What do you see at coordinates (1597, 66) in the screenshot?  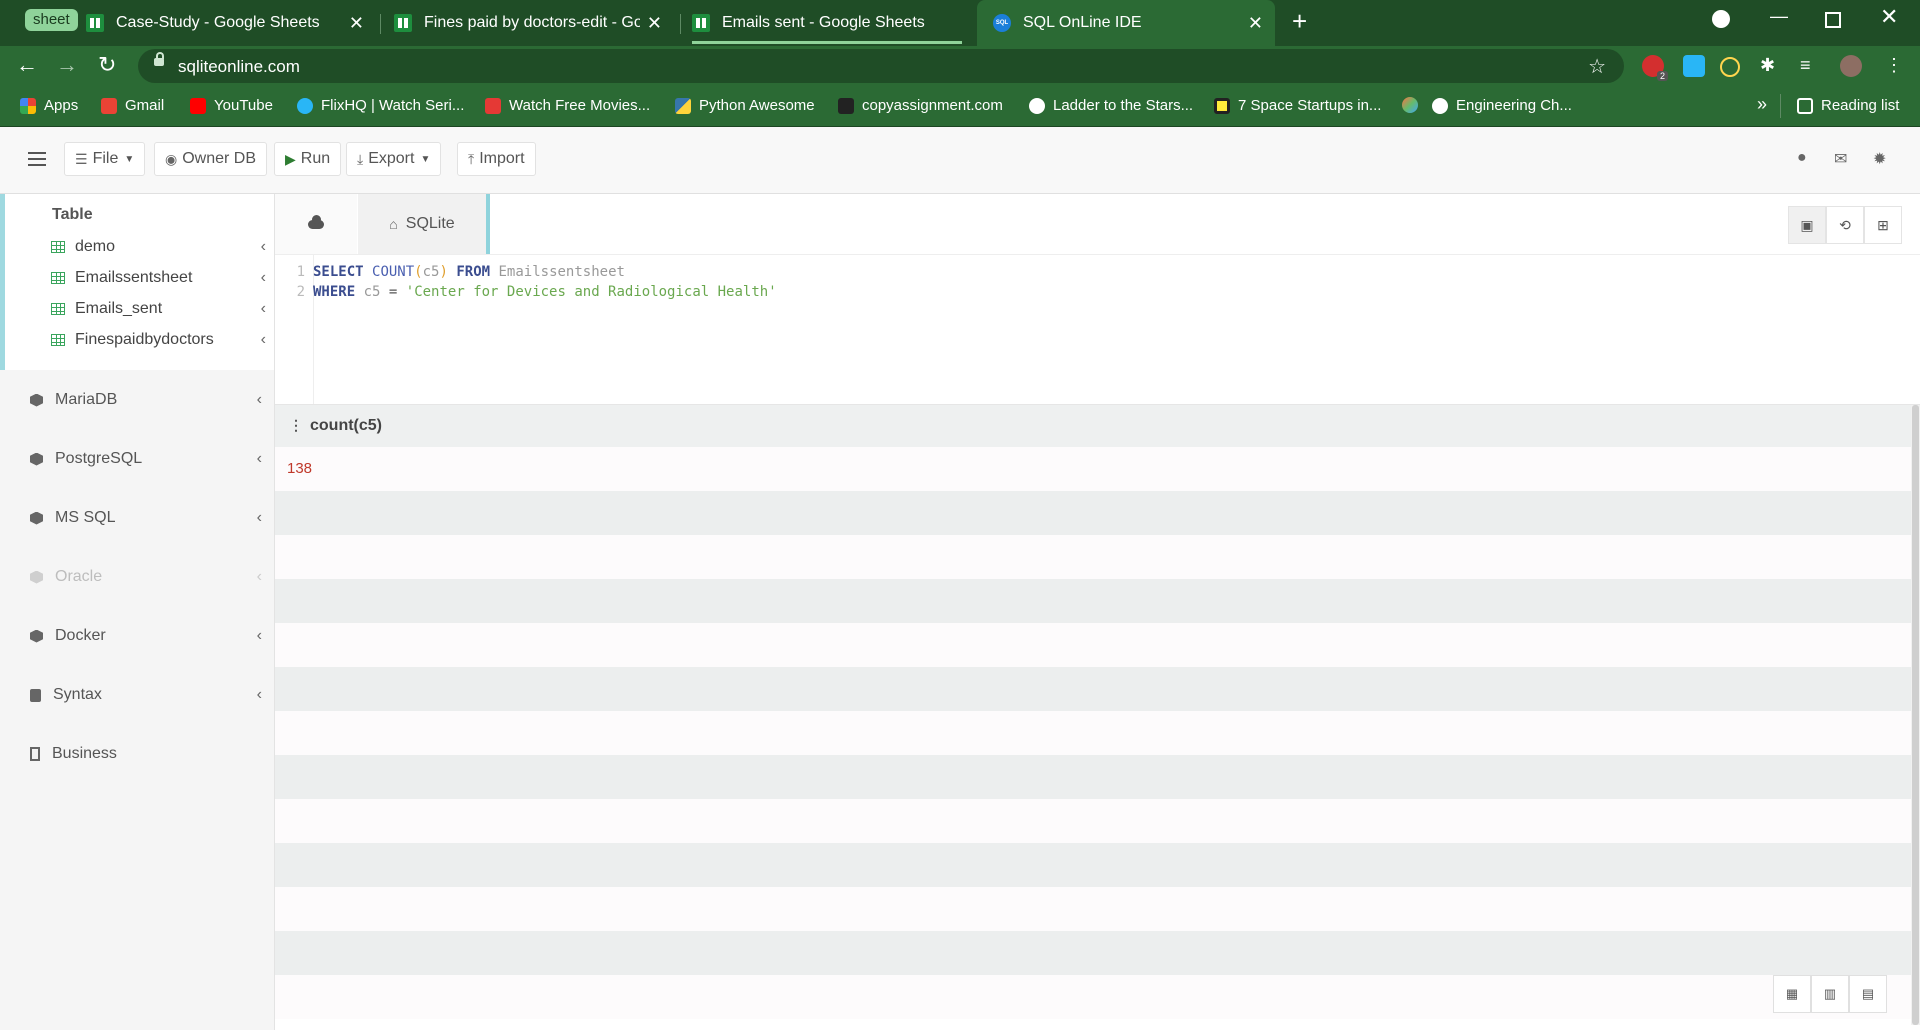 I see `bookmark-star-icon: ☆` at bounding box center [1597, 66].